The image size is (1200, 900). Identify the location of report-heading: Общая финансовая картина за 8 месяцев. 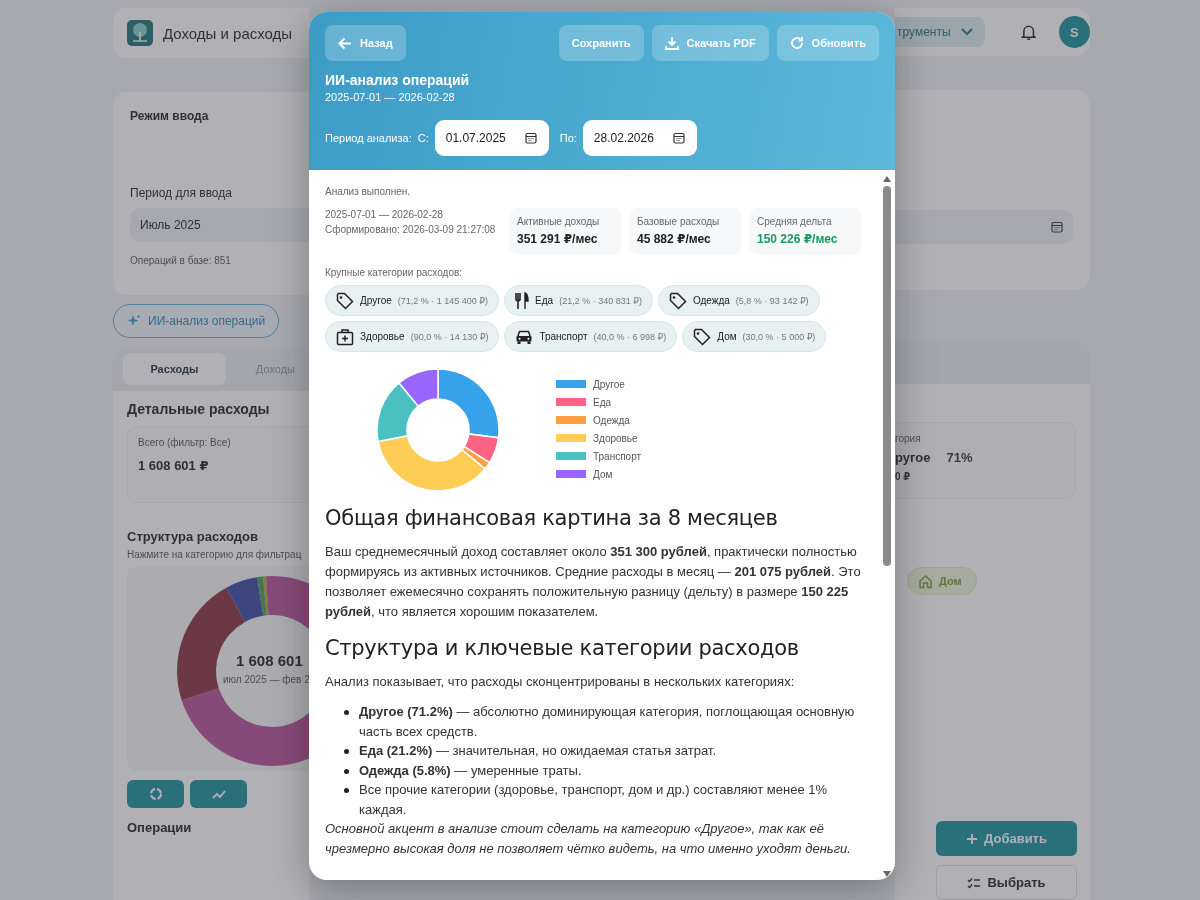
(552, 518).